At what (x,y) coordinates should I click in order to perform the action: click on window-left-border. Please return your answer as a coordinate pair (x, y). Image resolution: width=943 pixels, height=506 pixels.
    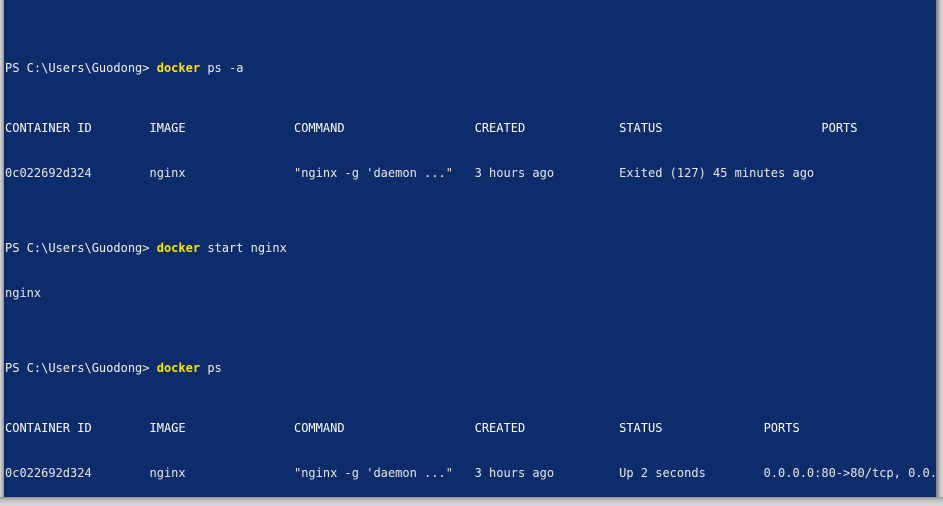
    Looking at the image, I should click on (2, 253).